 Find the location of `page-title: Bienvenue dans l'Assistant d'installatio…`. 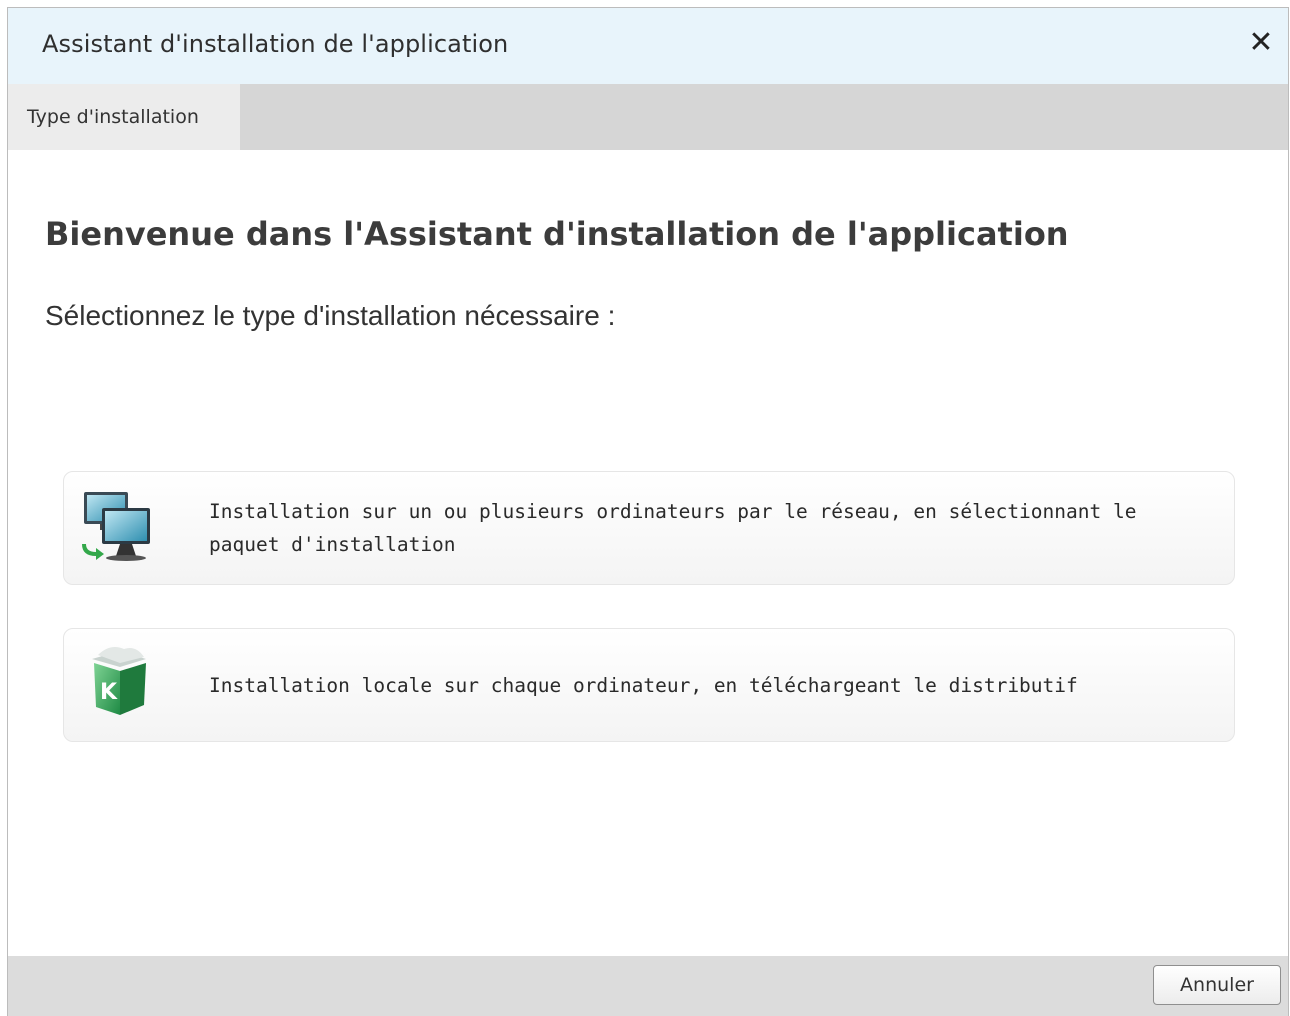

page-title: Bienvenue dans l'Assistant d'installatio… is located at coordinates (557, 234).